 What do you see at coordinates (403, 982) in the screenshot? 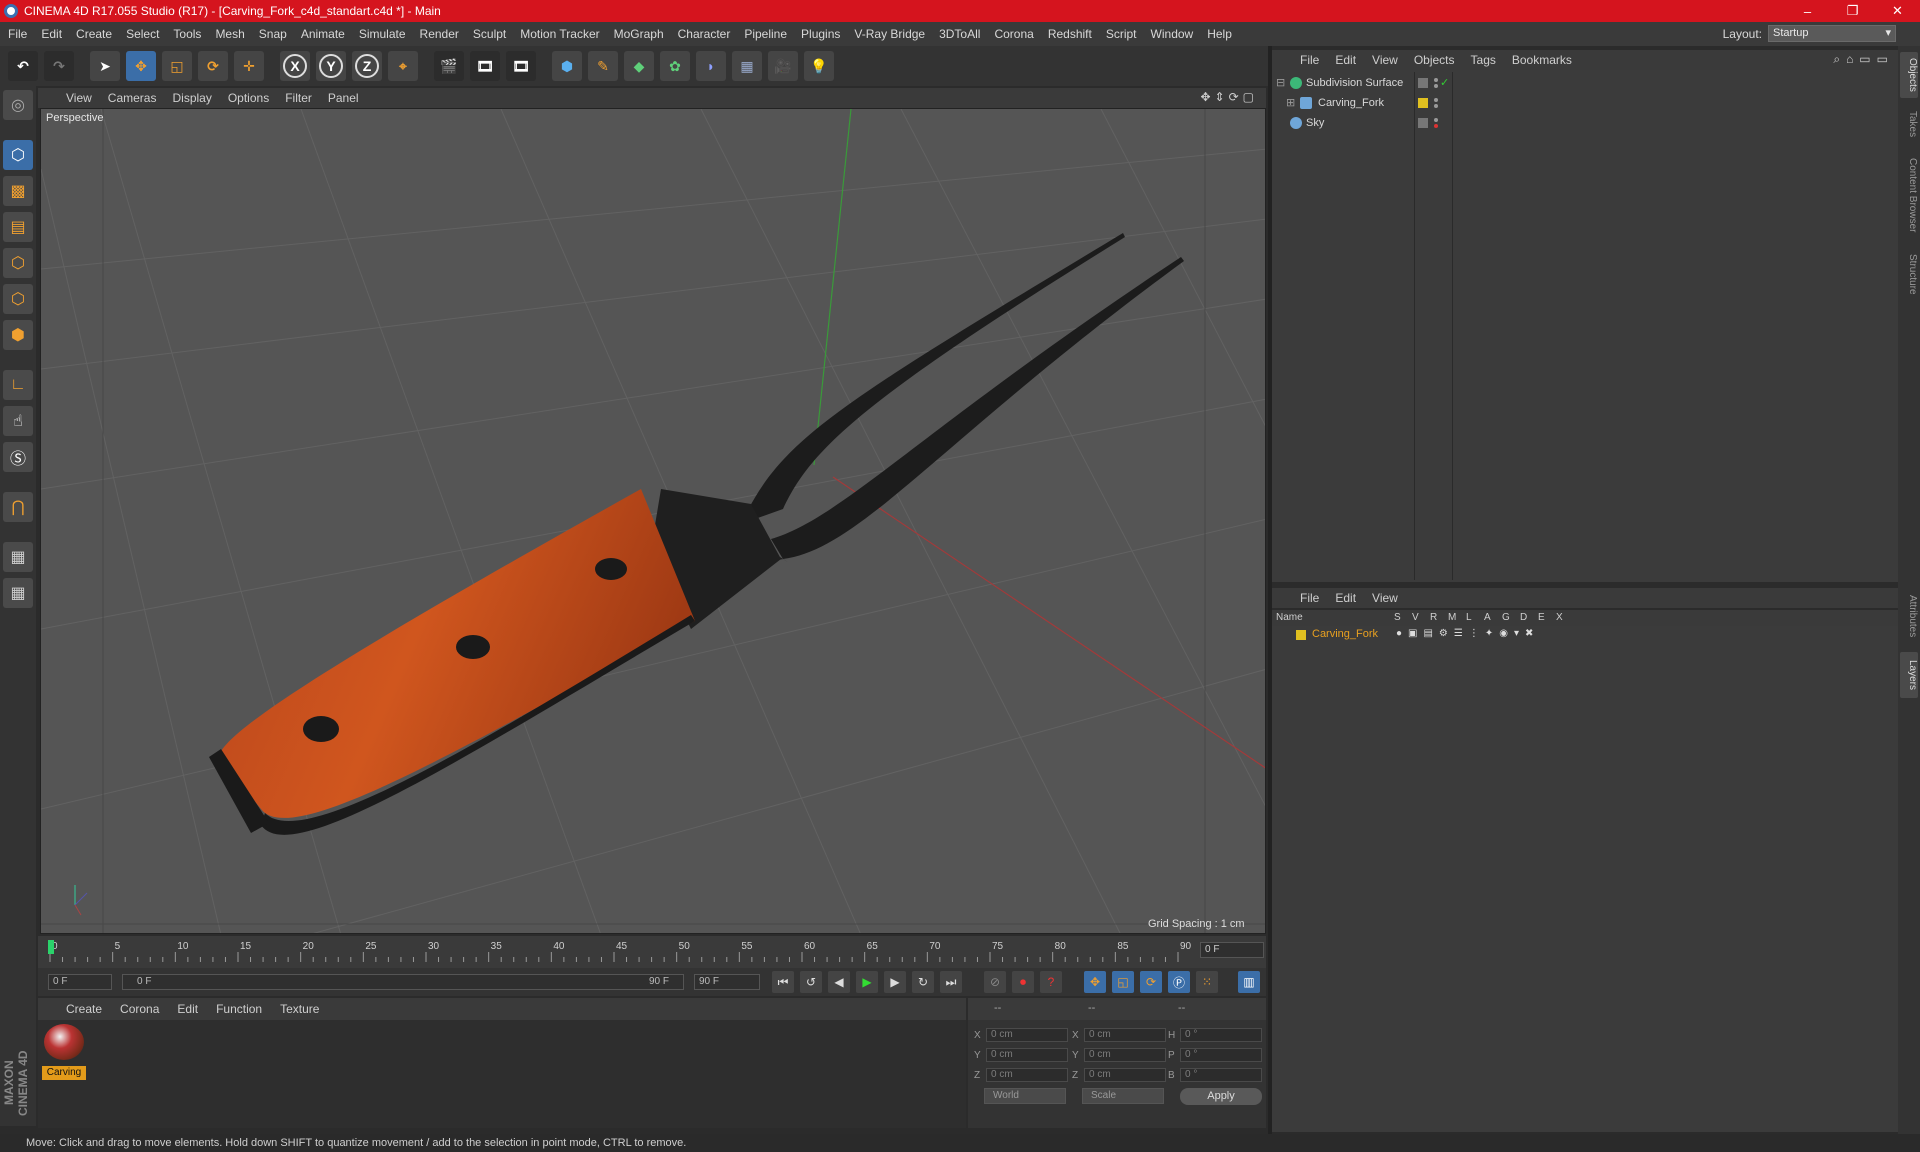
I see `frame-range-slider: 0 F 90 F` at bounding box center [403, 982].